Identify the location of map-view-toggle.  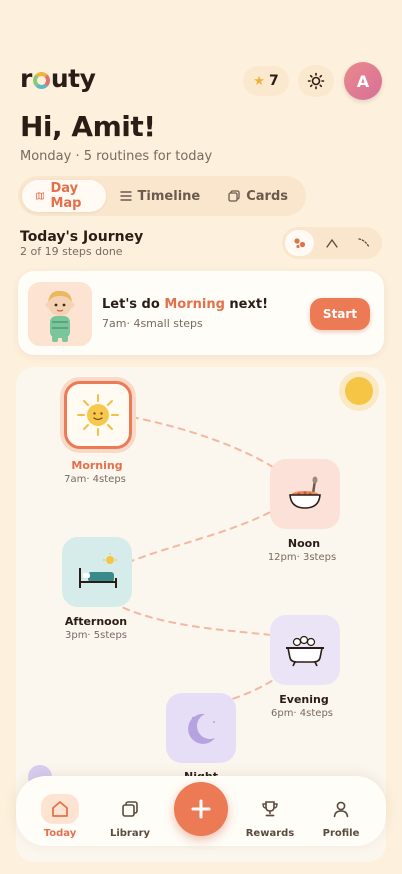
(332, 243).